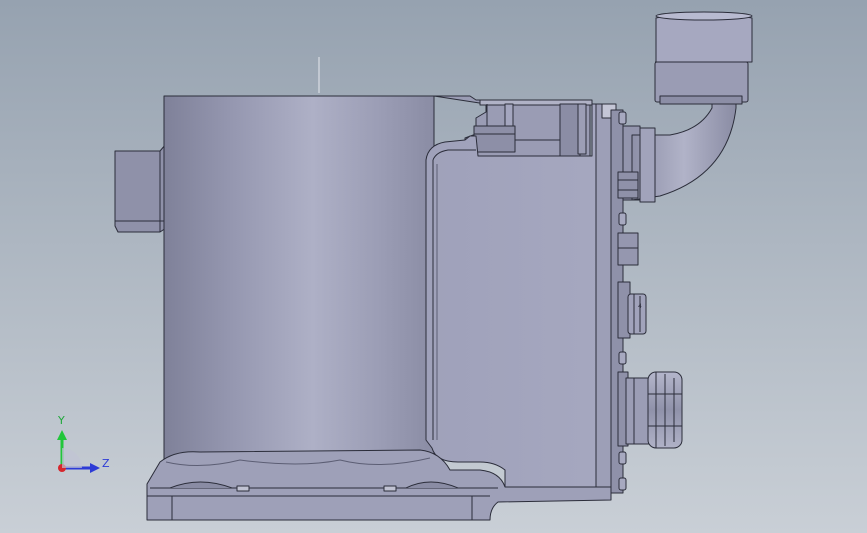  What do you see at coordinates (140, 188) in the screenshot?
I see `left-connector-block` at bounding box center [140, 188].